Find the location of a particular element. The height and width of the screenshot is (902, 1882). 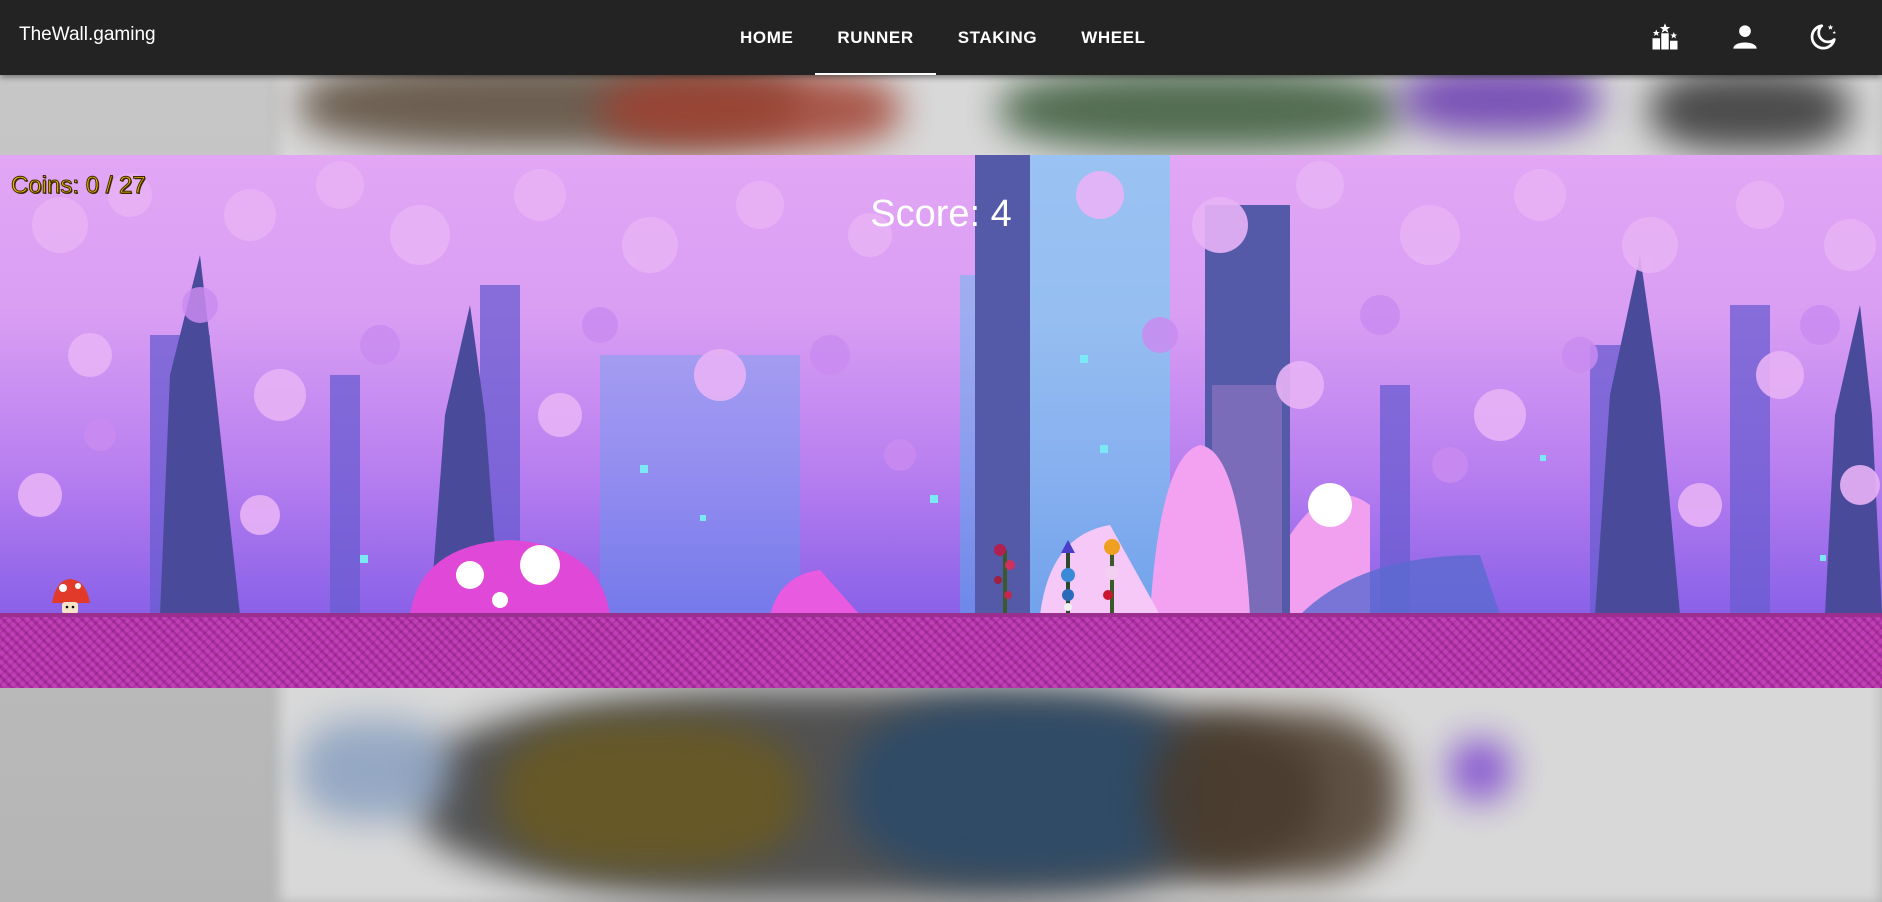

app-bar: TheWall.gaming HOME RUNNER STAKING WHEEL is located at coordinates (941, 37).